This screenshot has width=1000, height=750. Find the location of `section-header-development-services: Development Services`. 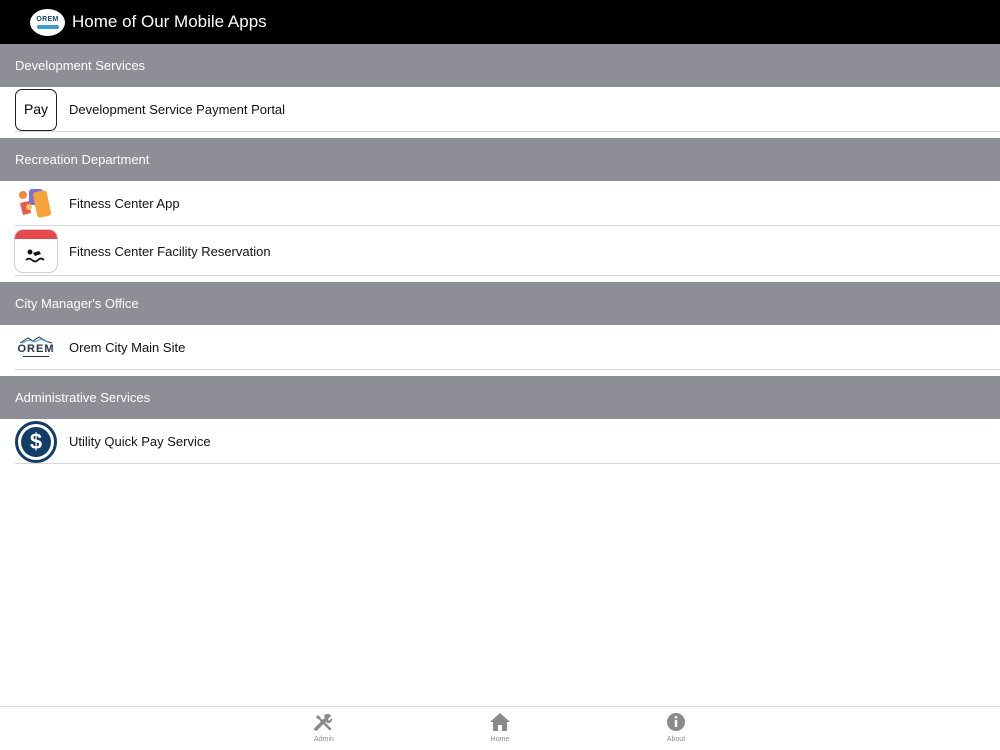

section-header-development-services: Development Services is located at coordinates (500, 65).